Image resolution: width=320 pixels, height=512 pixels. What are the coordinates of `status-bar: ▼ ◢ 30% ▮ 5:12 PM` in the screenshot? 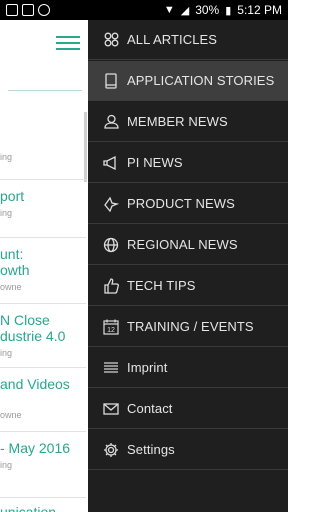 It's located at (144, 10).